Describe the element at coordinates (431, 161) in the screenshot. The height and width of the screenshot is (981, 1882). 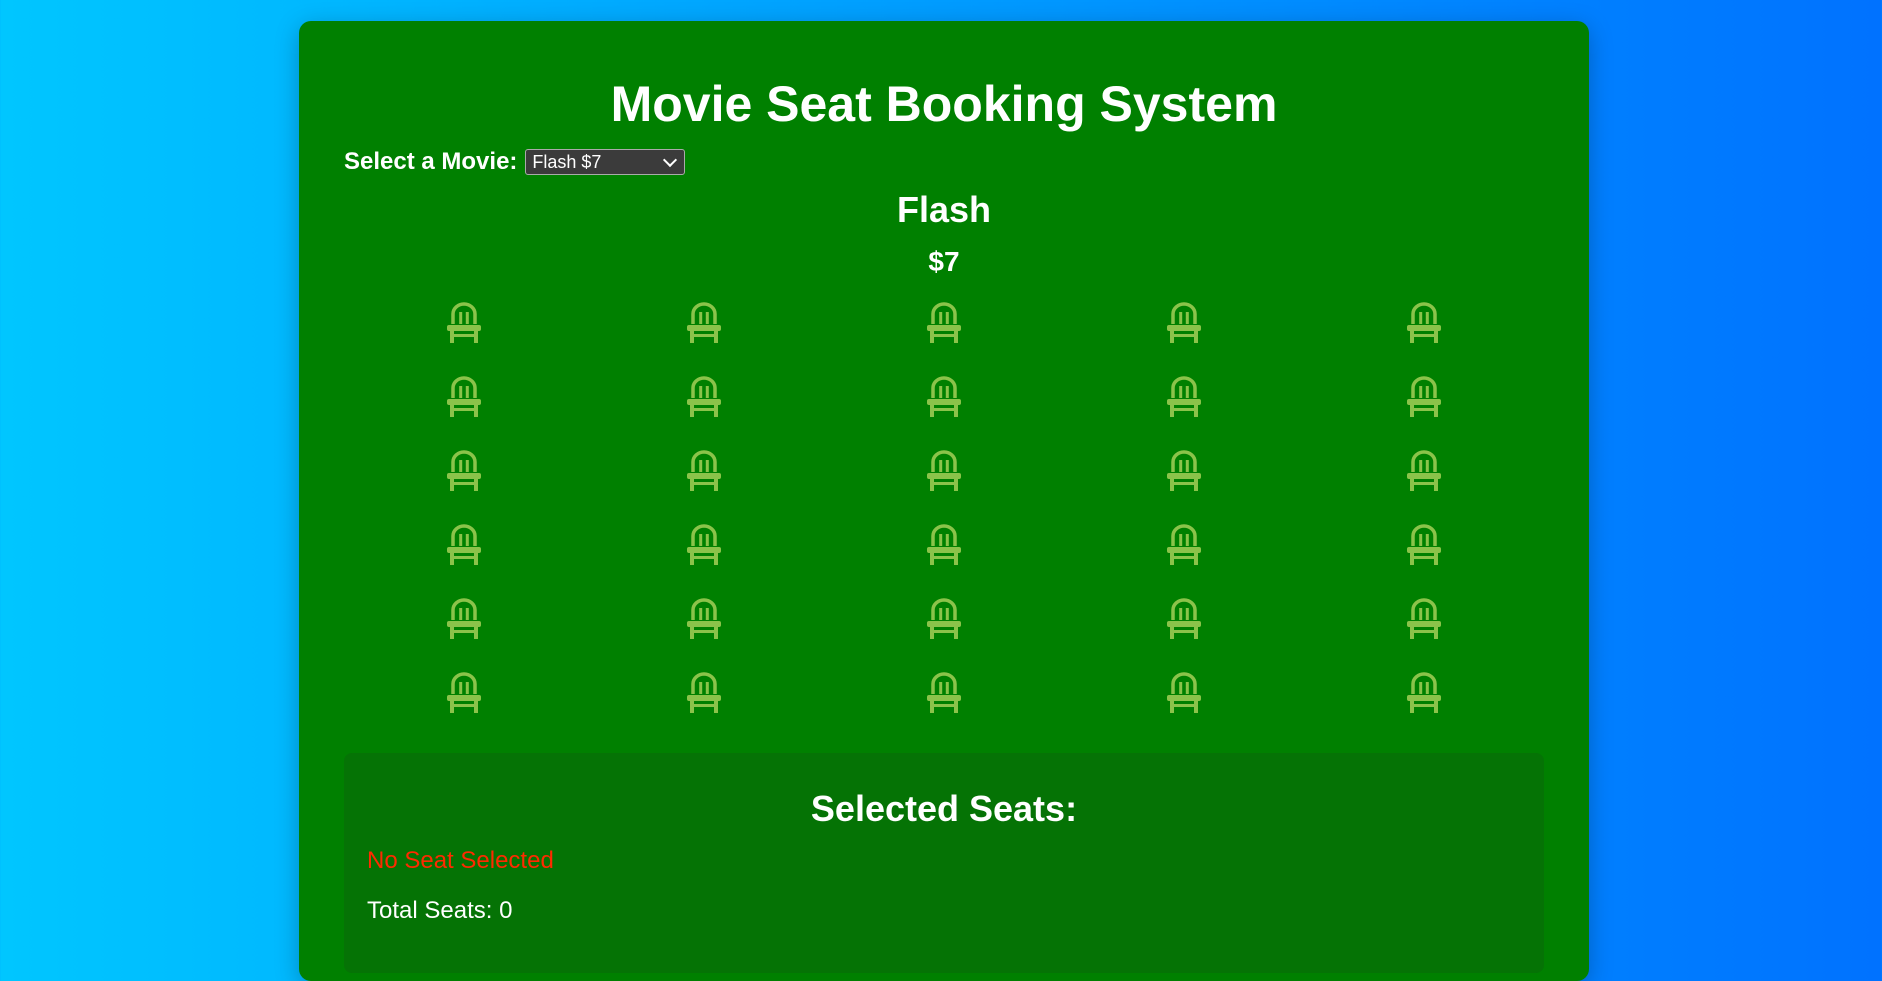
I see `movie-select-label: Select a Movie:` at that location.